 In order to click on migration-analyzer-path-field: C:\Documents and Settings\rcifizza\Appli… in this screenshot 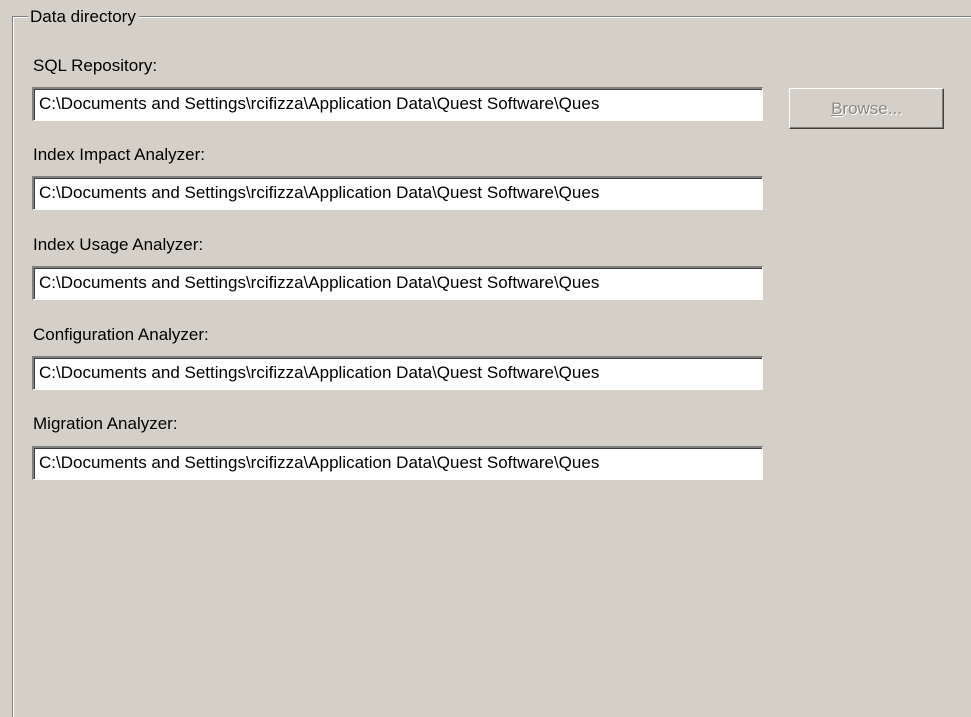, I will do `click(397, 463)`.